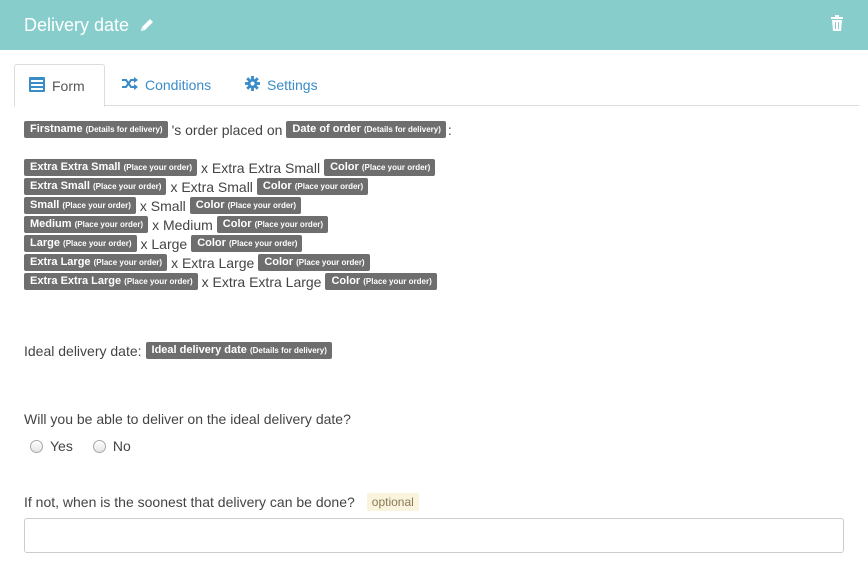 The width and height of the screenshot is (868, 575). What do you see at coordinates (111, 167) in the screenshot?
I see `size-tag: Extra Extra Small (Place your order)` at bounding box center [111, 167].